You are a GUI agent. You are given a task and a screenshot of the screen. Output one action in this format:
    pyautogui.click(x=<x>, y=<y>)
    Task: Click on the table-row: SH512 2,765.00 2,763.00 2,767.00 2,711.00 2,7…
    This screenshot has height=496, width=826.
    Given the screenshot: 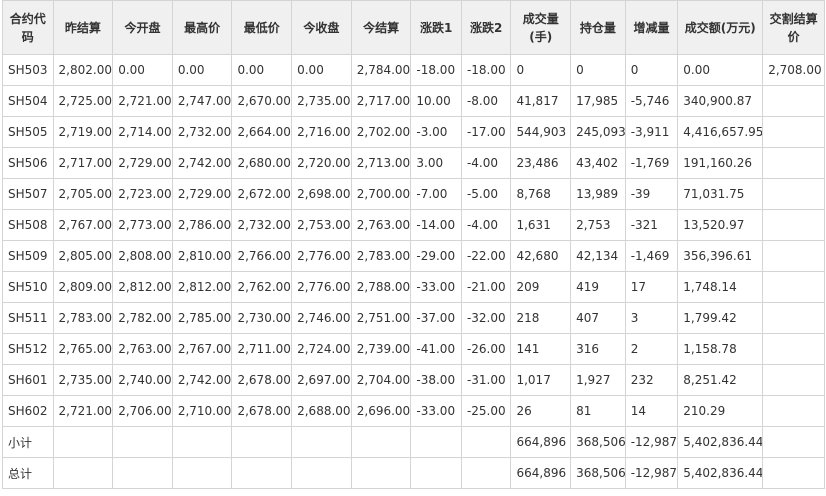 What is the action you would take?
    pyautogui.click(x=413, y=349)
    